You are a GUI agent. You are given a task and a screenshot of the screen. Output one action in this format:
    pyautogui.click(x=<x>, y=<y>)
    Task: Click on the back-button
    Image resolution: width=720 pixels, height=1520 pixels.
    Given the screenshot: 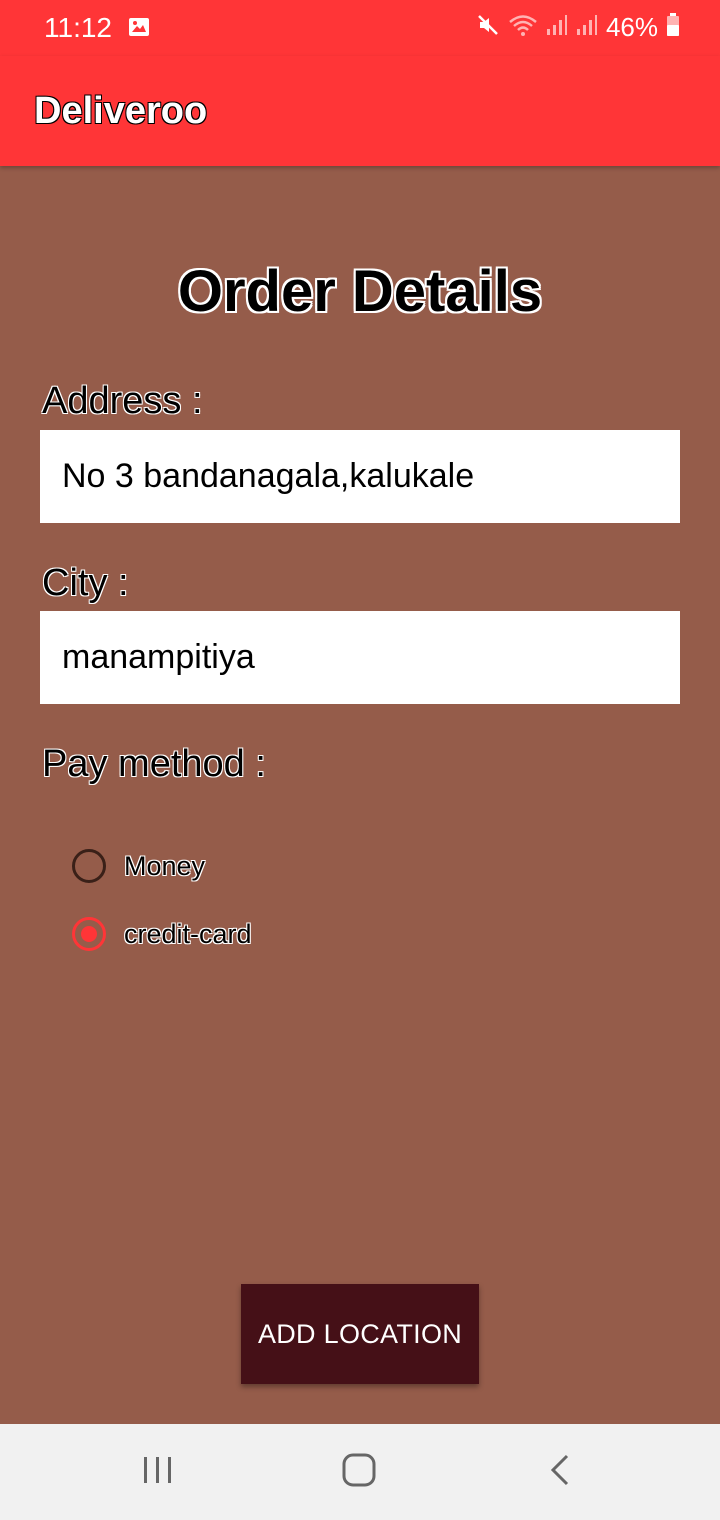 What is the action you would take?
    pyautogui.click(x=560, y=1472)
    